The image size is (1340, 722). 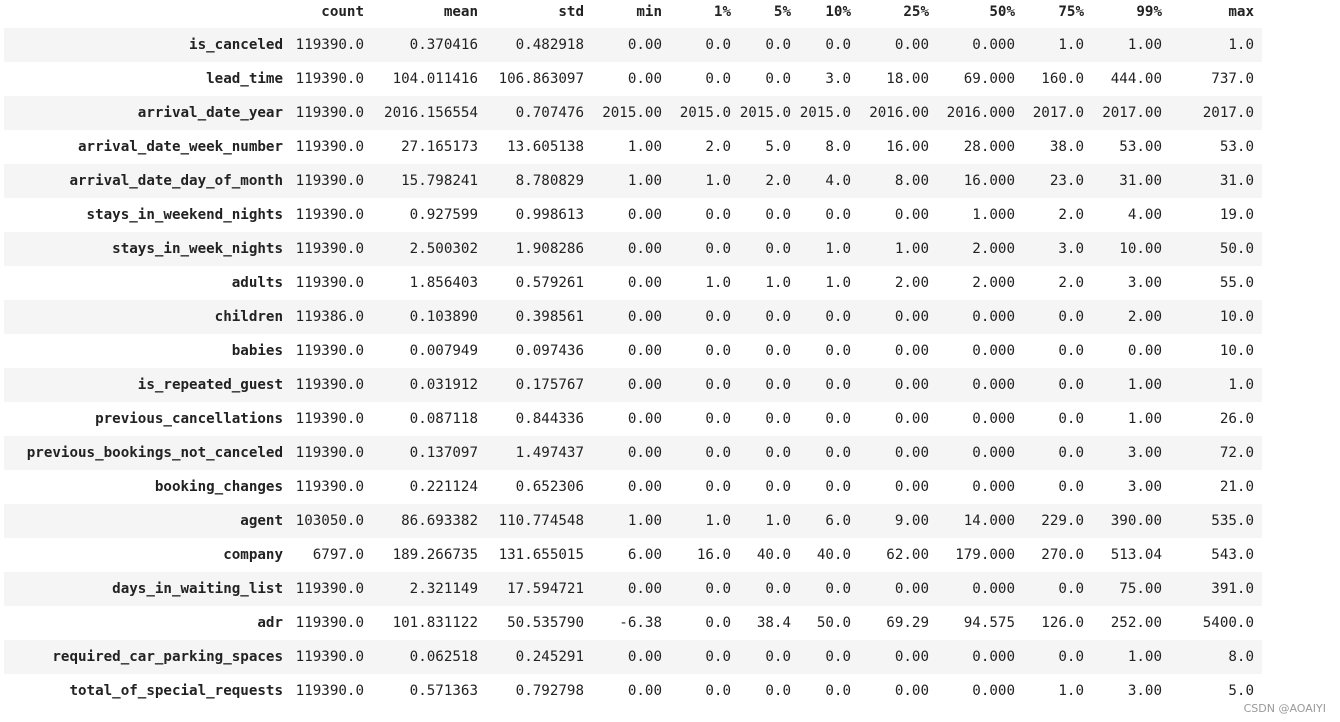 What do you see at coordinates (1058, 113) in the screenshot?
I see `table-cell: 2017.0` at bounding box center [1058, 113].